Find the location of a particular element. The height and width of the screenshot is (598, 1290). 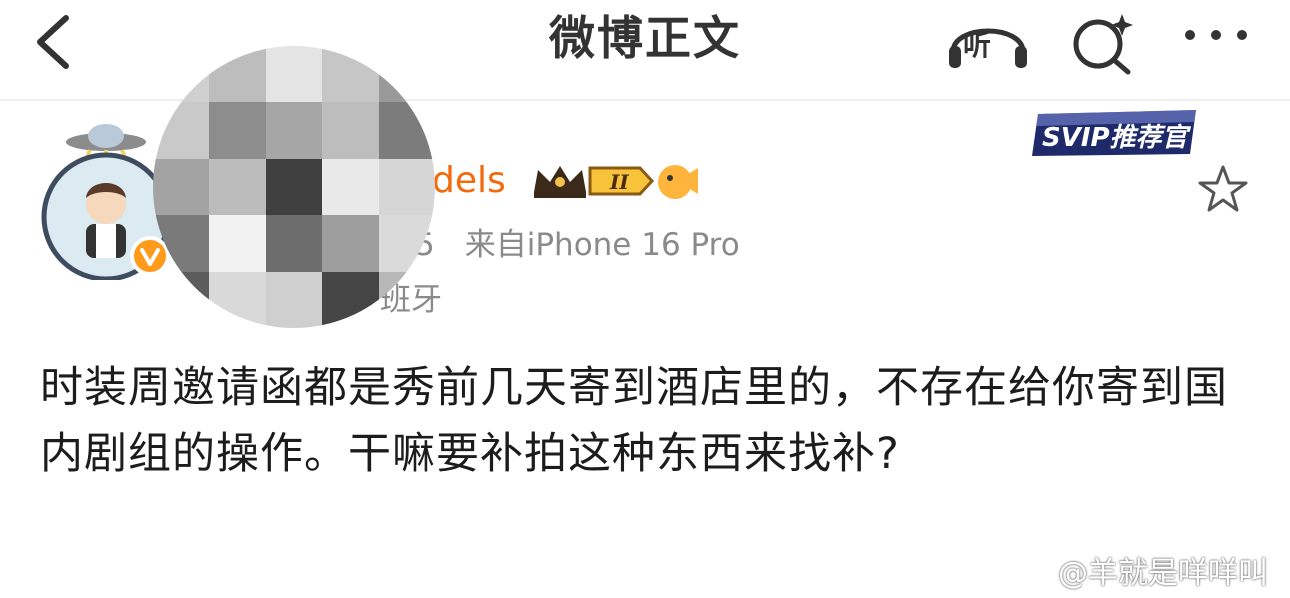

svip-recommender-badge: SVIP推荐官 is located at coordinates (1114, 133).